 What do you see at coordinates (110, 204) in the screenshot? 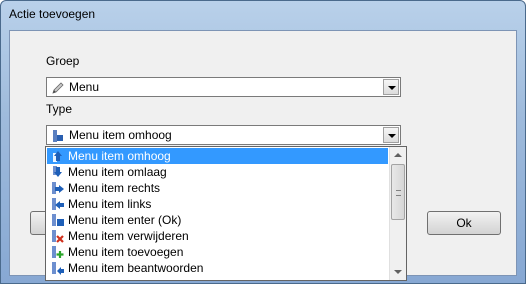
I see `list-item-label: Menu item links` at bounding box center [110, 204].